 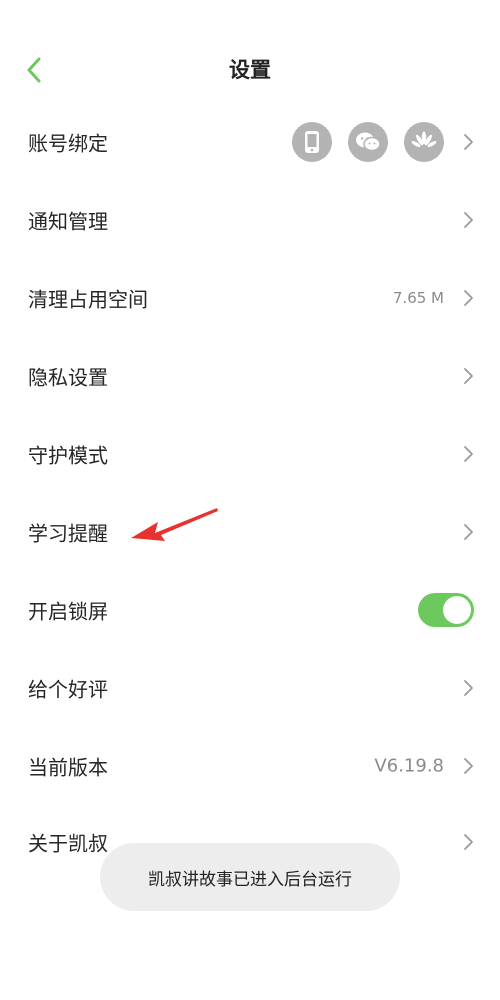 I want to click on storage-size: 7.65 M, so click(x=418, y=298).